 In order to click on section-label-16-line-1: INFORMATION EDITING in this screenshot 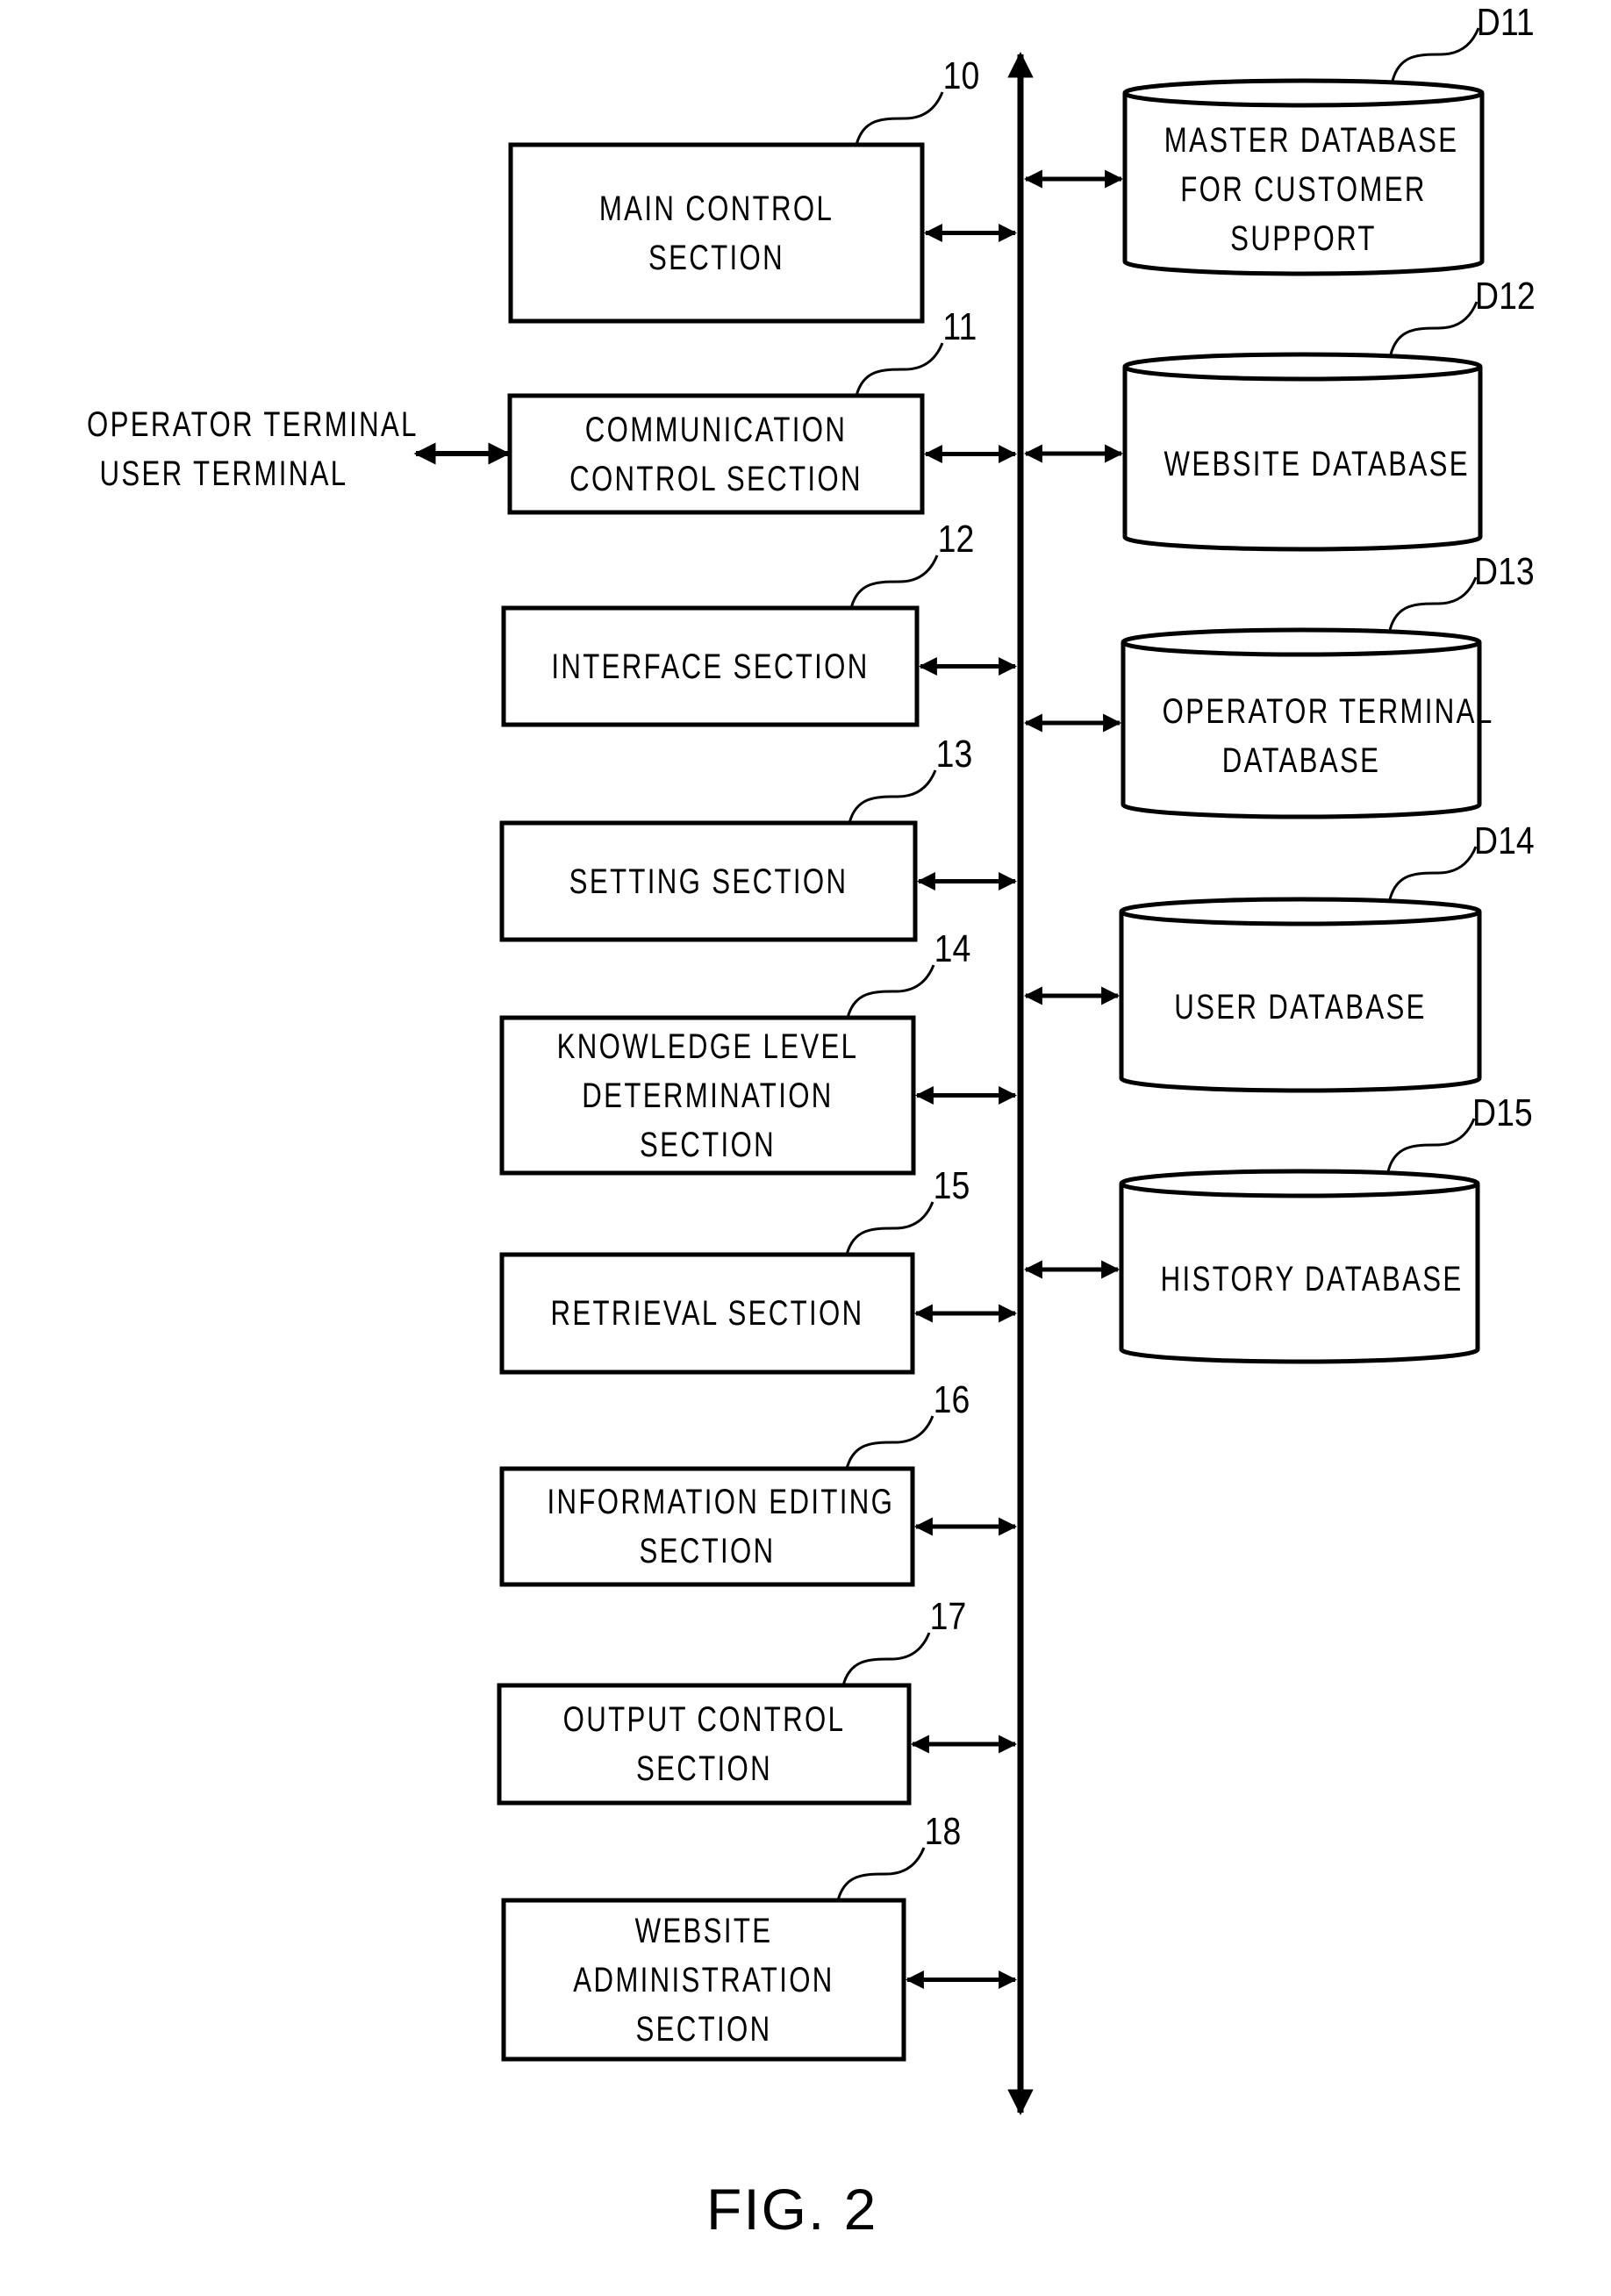, I will do `click(721, 1502)`.